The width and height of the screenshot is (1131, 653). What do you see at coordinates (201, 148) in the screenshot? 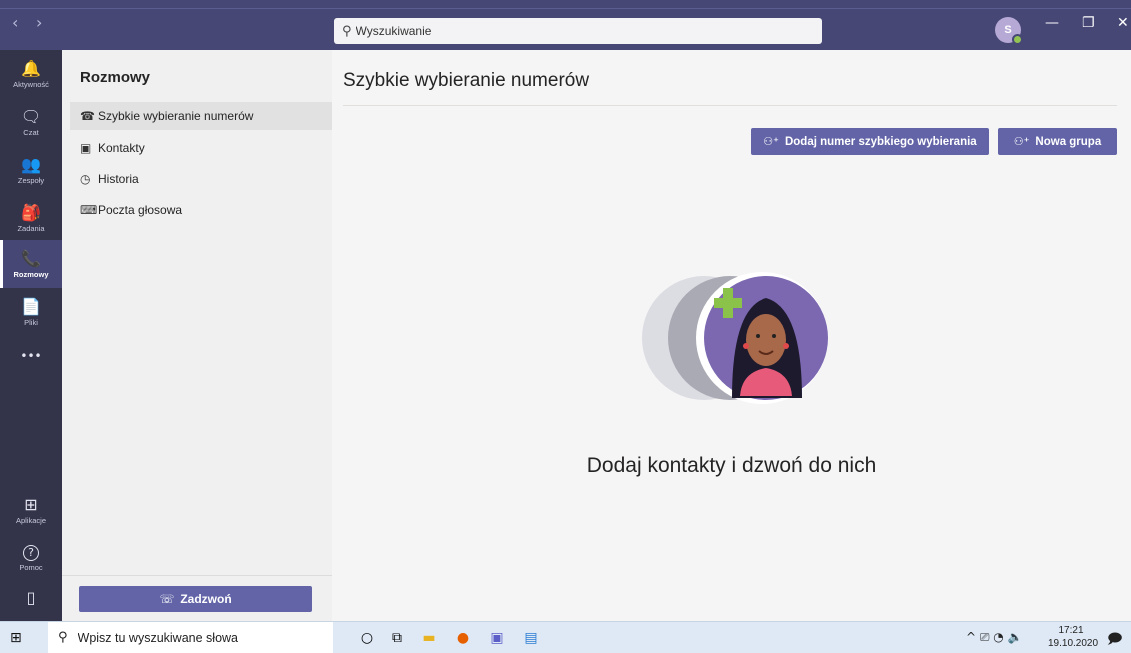
I see `nav-item-contacts: ▣ Kontakty` at bounding box center [201, 148].